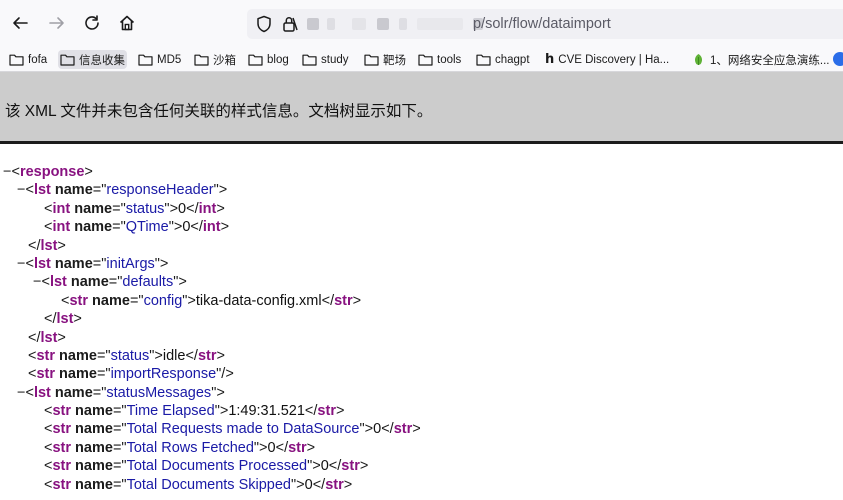  What do you see at coordinates (385, 59) in the screenshot?
I see `bookmark-range: 靶场` at bounding box center [385, 59].